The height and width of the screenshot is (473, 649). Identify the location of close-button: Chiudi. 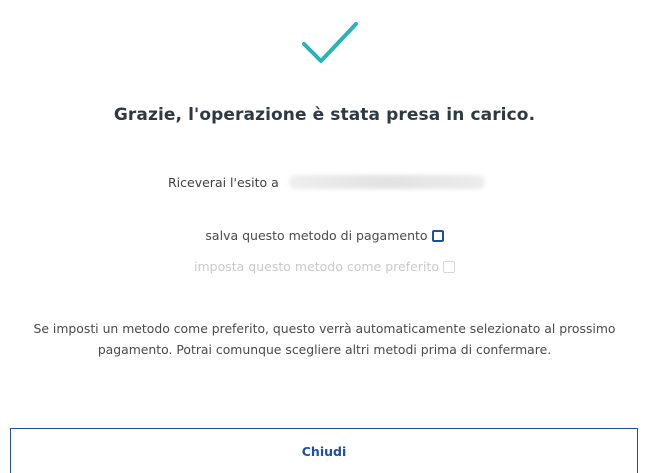
(324, 450).